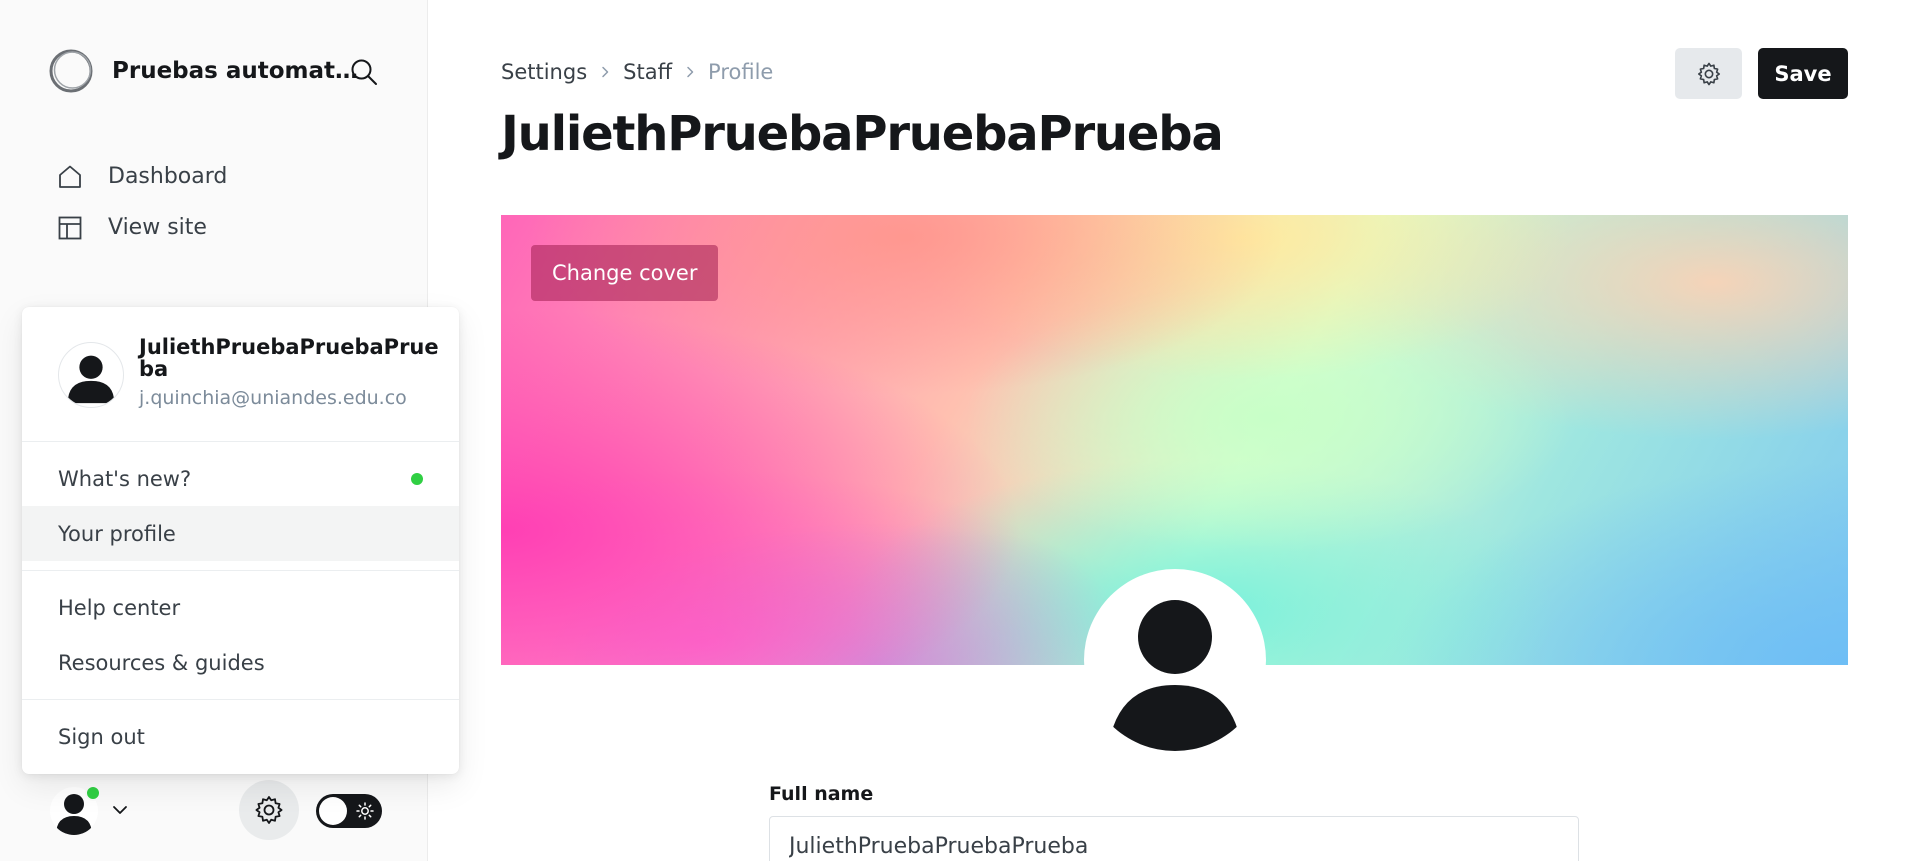  I want to click on toggle-knob, so click(333, 811).